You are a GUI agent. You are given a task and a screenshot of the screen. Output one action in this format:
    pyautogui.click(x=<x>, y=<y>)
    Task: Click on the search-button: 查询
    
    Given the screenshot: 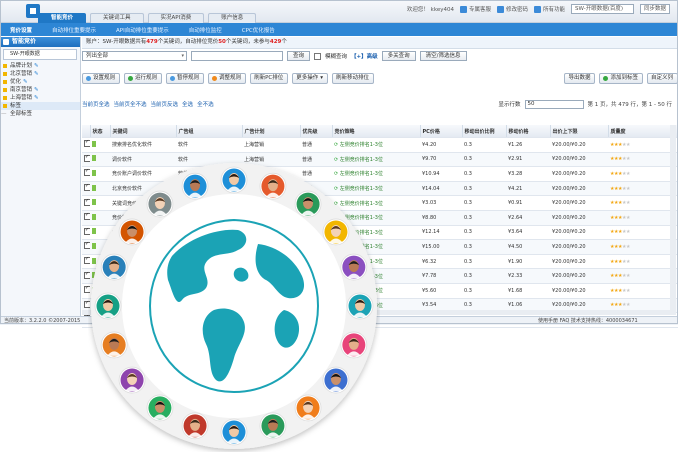 What is the action you would take?
    pyautogui.click(x=299, y=56)
    